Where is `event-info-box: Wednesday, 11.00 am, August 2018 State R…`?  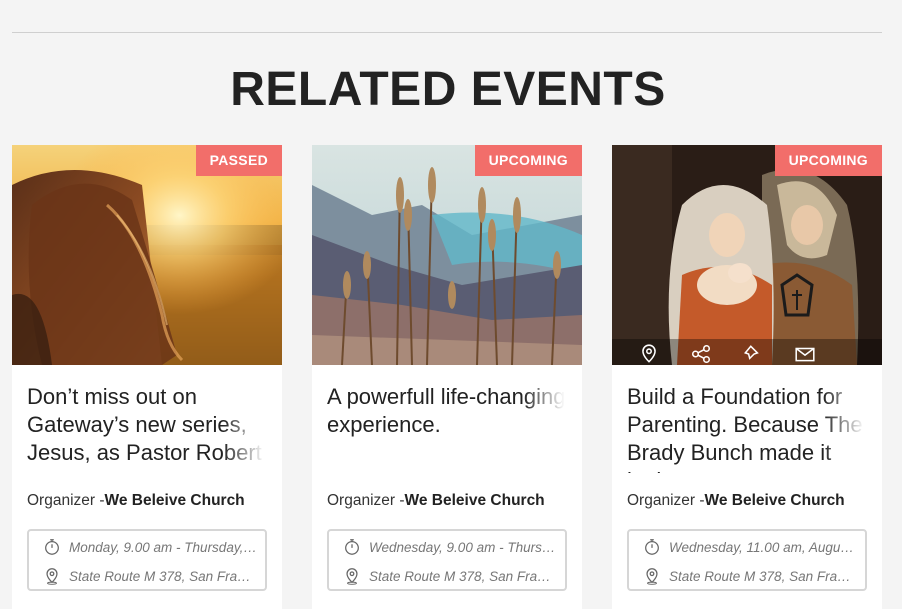
event-info-box: Wednesday, 11.00 am, August 2018 State R… is located at coordinates (747, 560).